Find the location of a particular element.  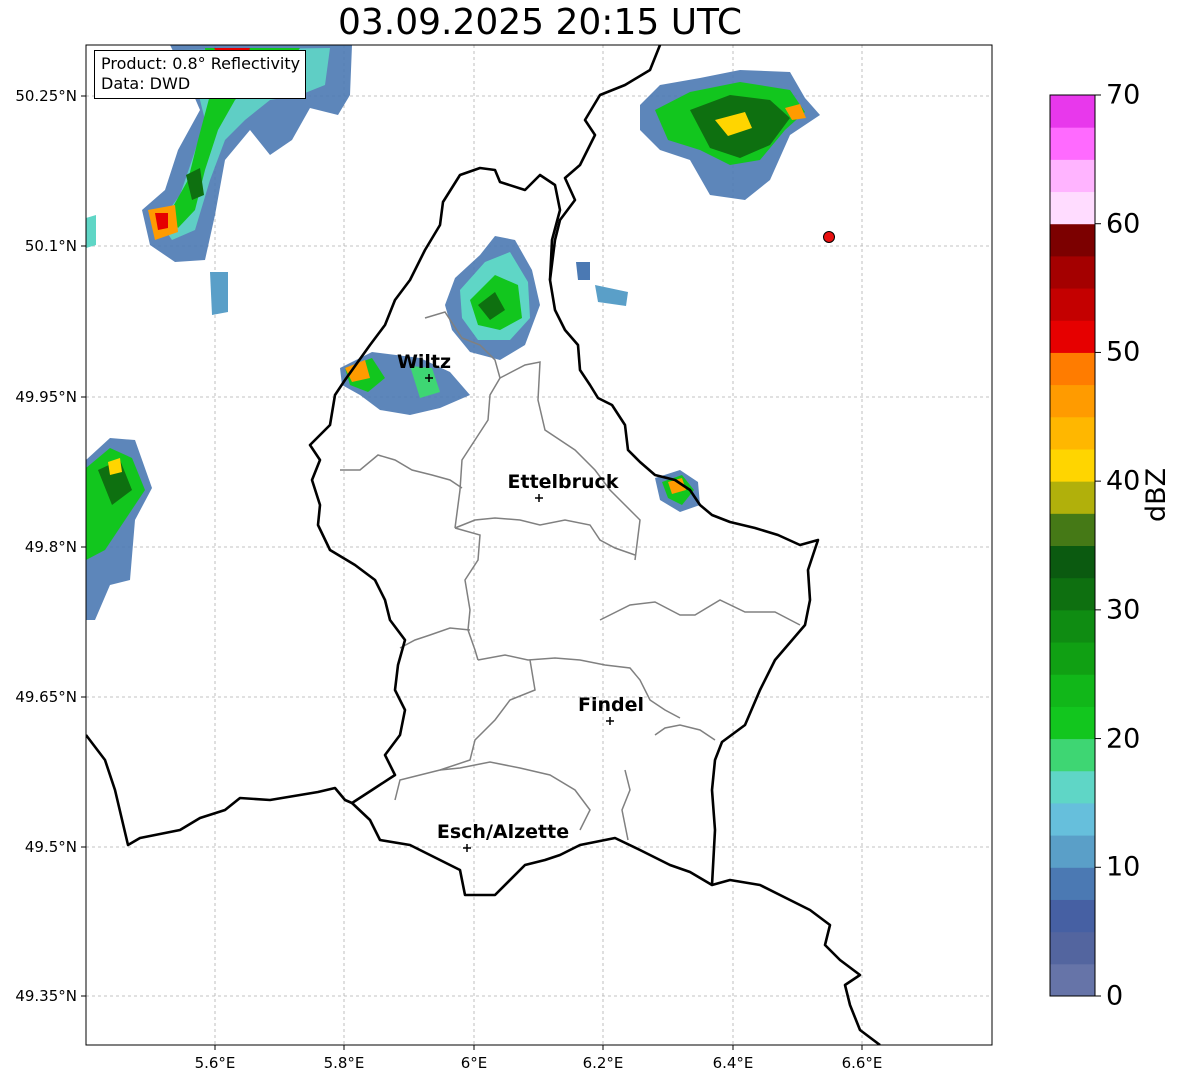

city-markers: Wiltz Ettelbruck Findel Esch/Alzette is located at coordinates (520, 601).